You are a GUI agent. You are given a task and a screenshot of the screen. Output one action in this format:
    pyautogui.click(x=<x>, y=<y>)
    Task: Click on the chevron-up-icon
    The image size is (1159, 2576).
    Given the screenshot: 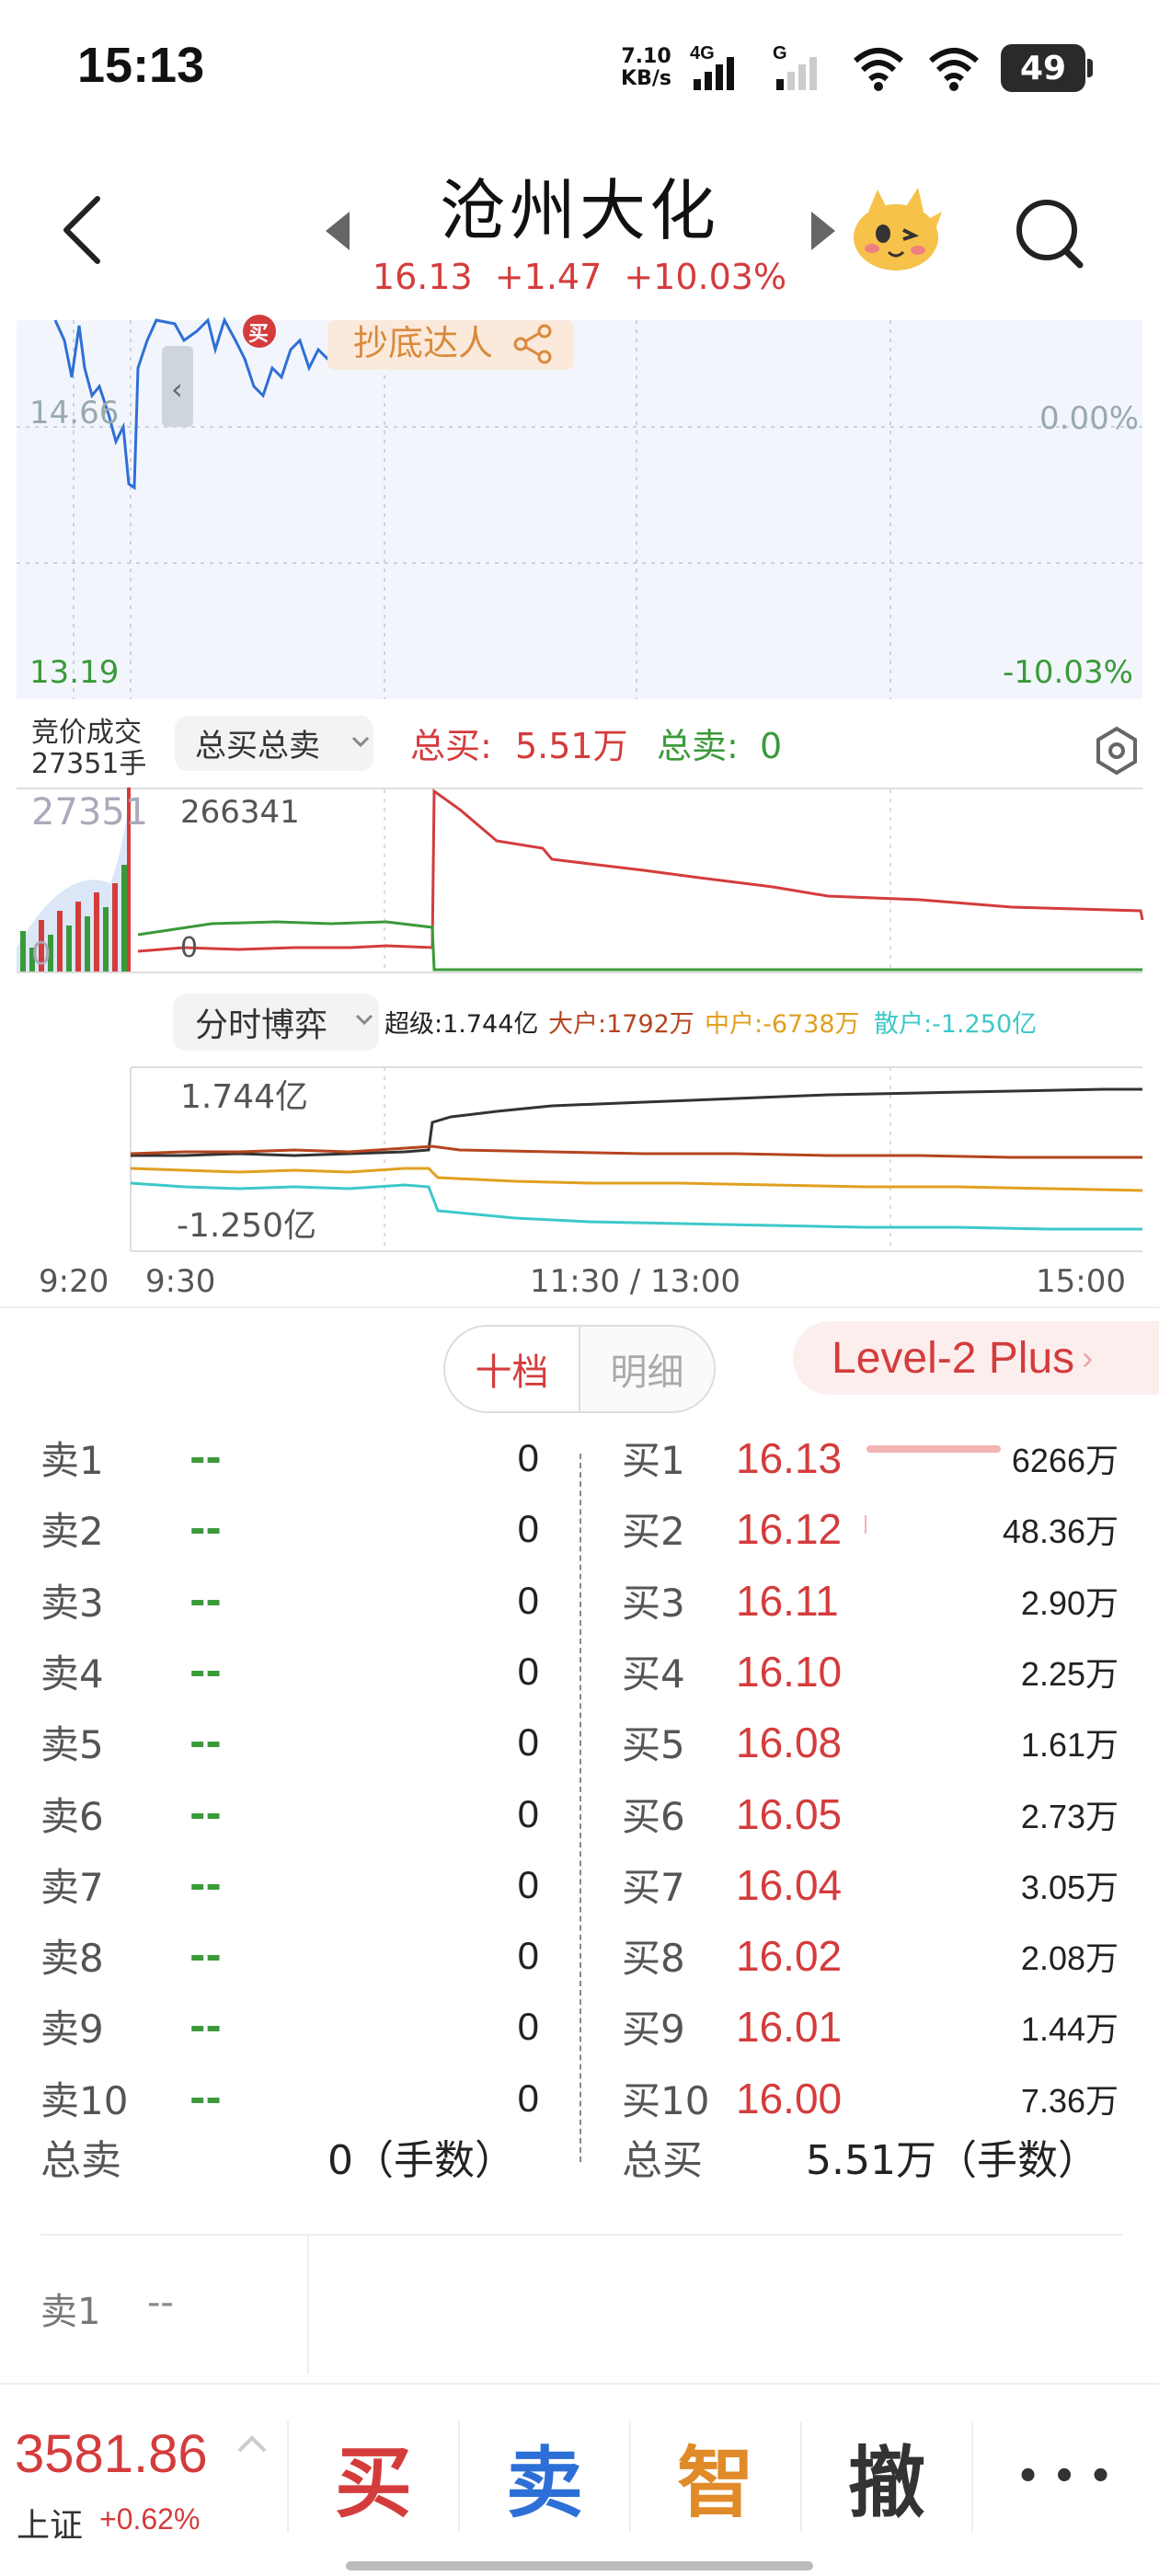 What is the action you would take?
    pyautogui.click(x=252, y=2443)
    